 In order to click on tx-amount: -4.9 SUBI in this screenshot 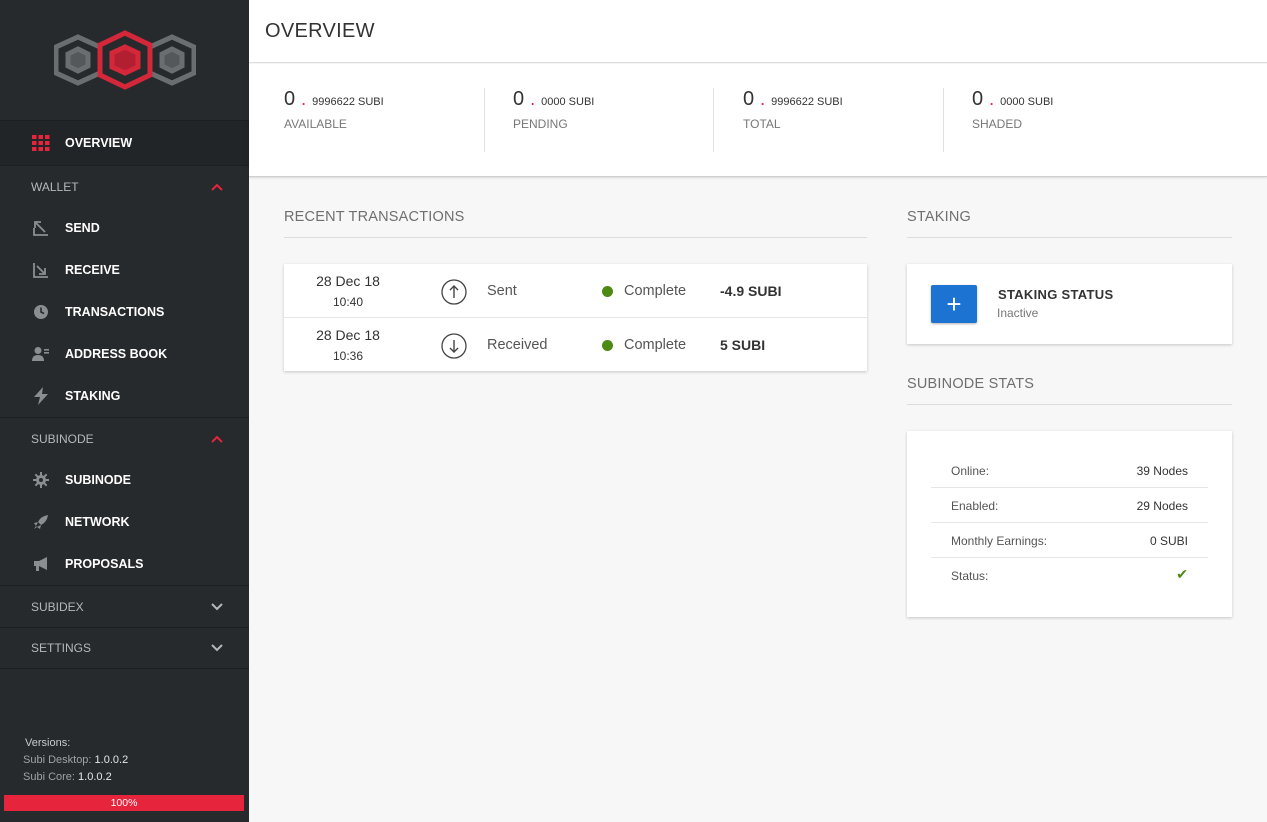, I will do `click(751, 291)`.